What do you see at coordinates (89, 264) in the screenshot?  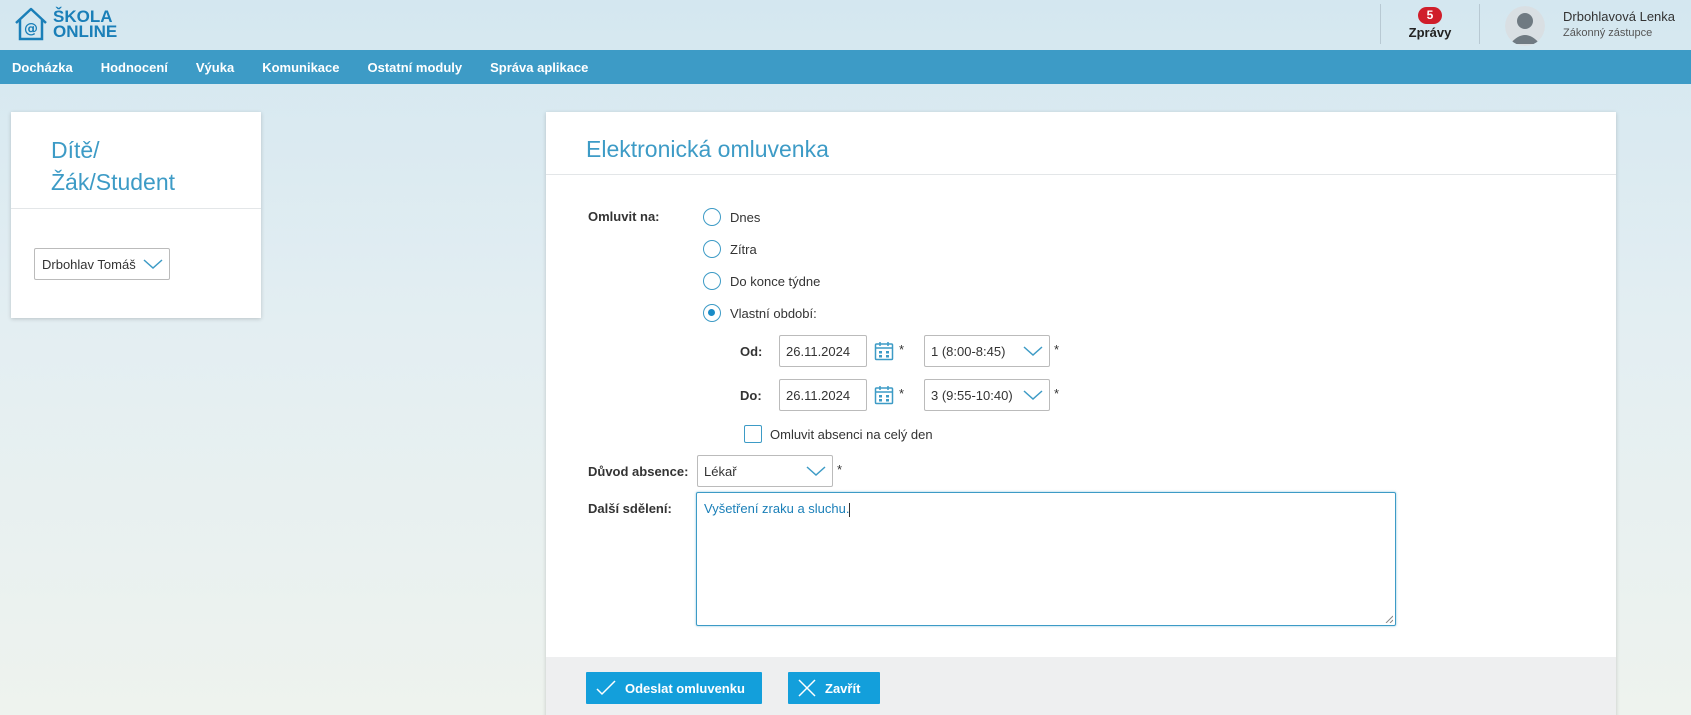 I see `child-select-value: Drbohlav Tomáš` at bounding box center [89, 264].